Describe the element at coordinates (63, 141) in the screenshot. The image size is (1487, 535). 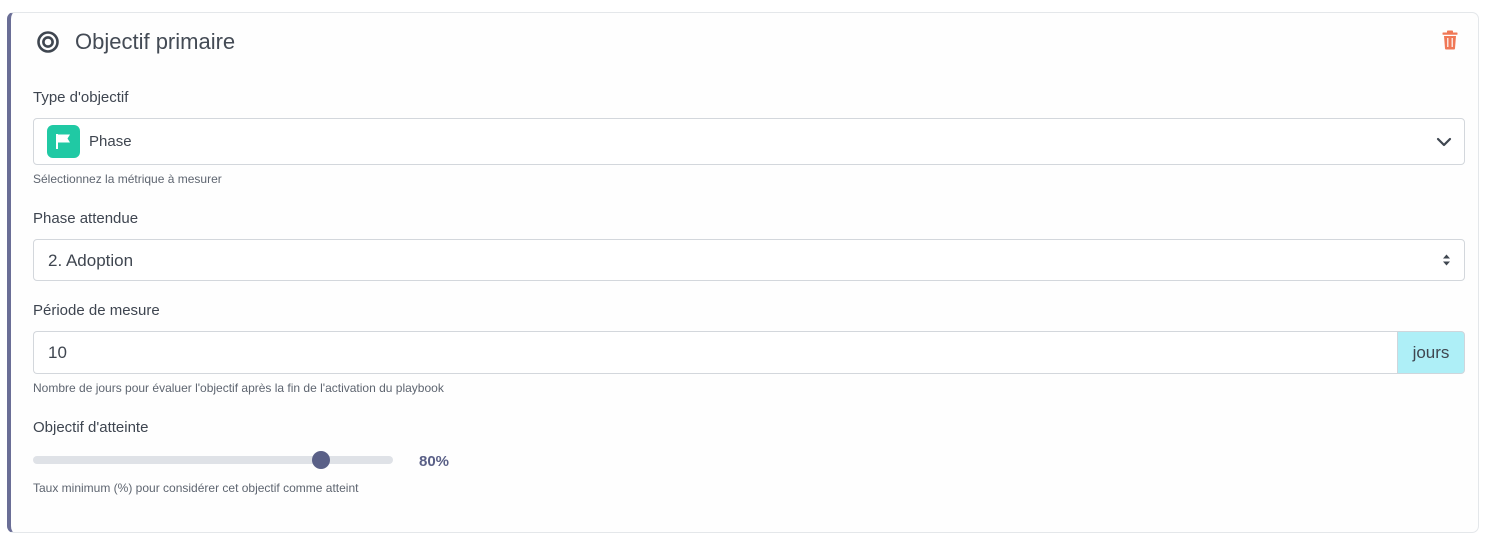
I see `flag-icon` at that location.